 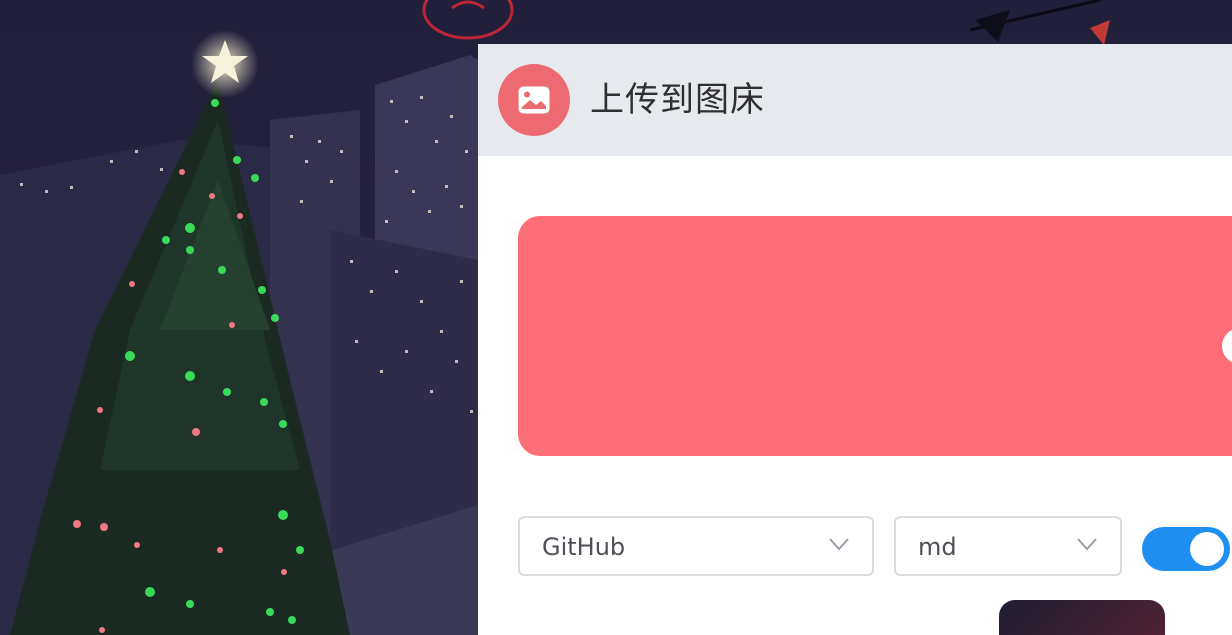 I want to click on auto-copy-toggle, so click(x=1186, y=549).